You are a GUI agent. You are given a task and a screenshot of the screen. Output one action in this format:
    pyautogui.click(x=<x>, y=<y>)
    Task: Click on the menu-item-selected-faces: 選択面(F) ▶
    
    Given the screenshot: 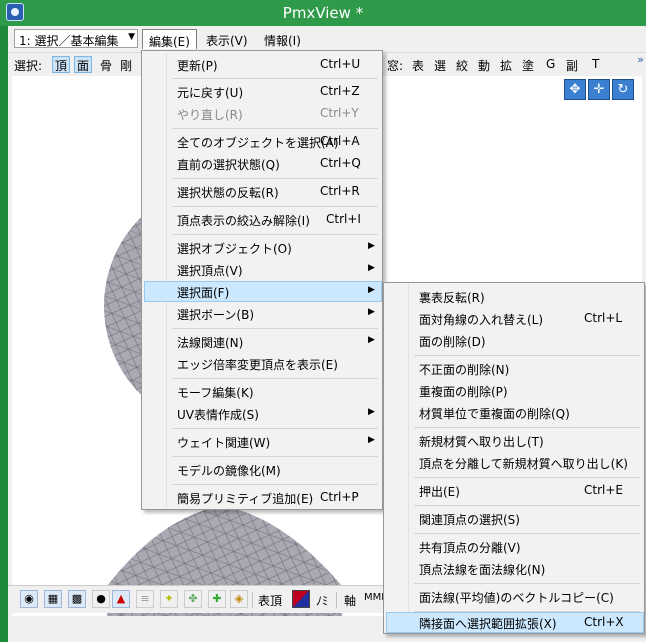 What is the action you would take?
    pyautogui.click(x=263, y=291)
    